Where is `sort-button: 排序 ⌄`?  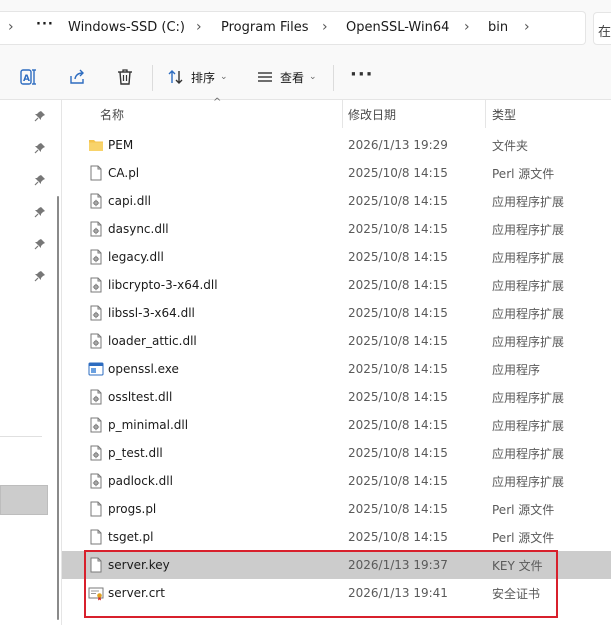 sort-button: 排序 ⌄ is located at coordinates (197, 77).